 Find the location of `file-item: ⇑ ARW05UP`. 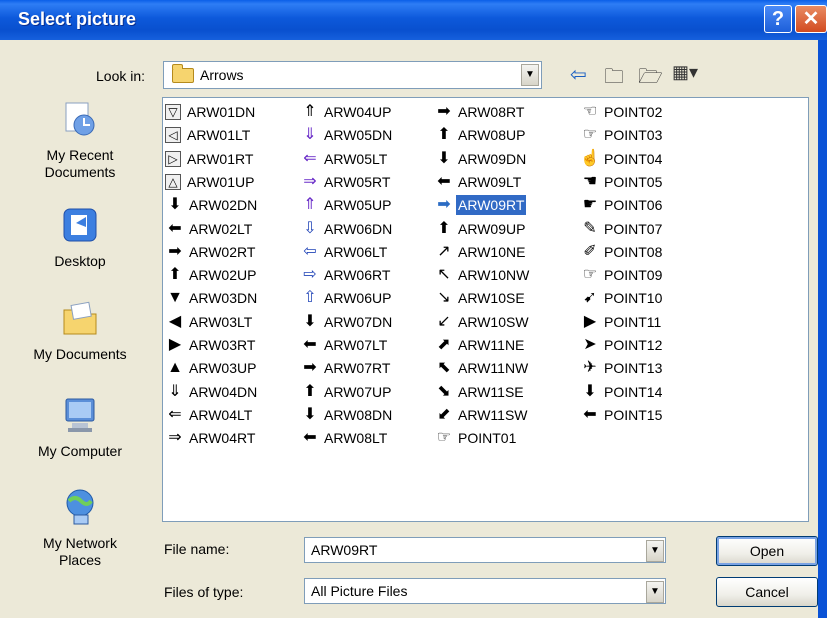

file-item: ⇑ ARW05UP is located at coordinates (346, 205).